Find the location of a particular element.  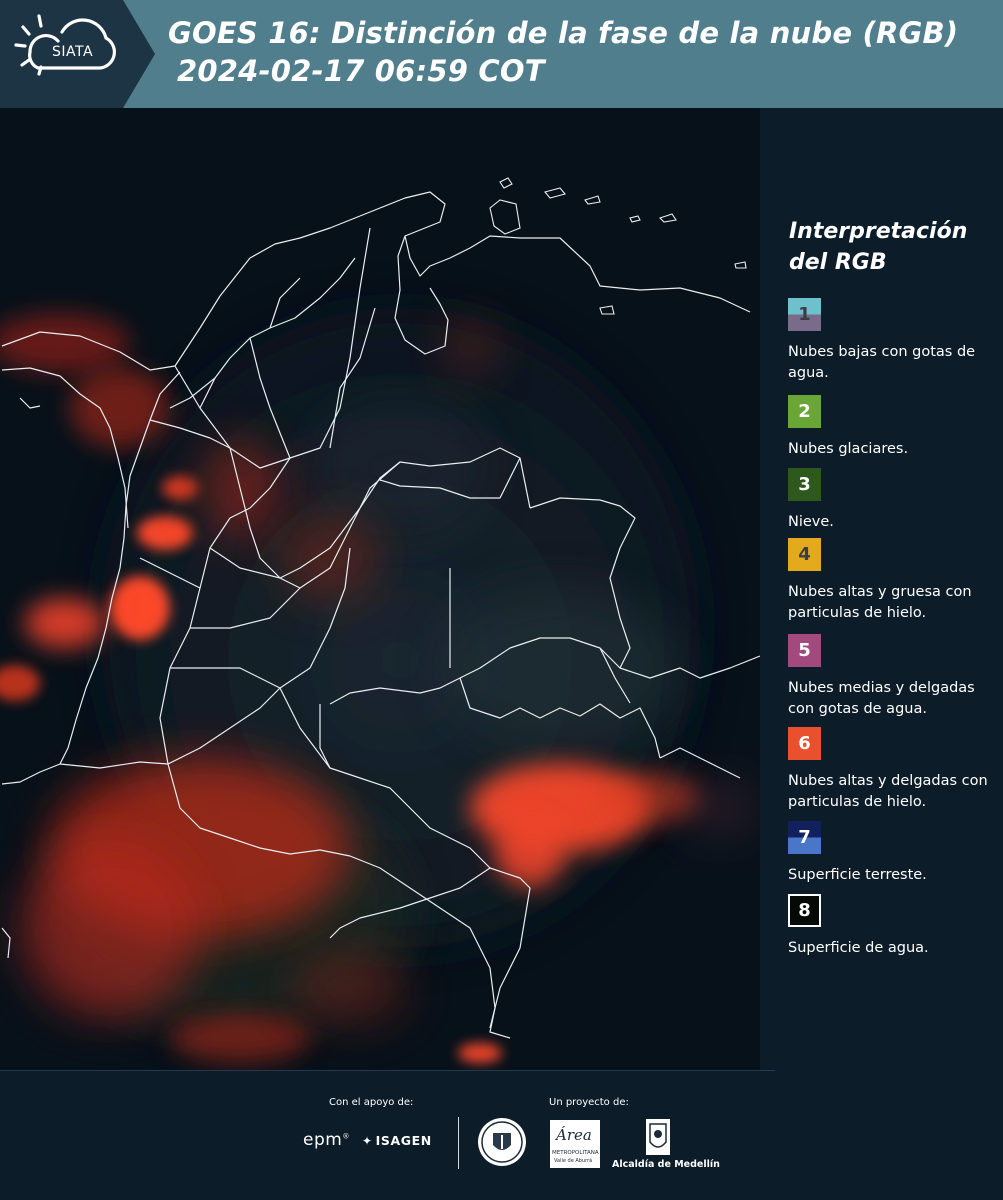

area-logo-sub2: Valle de Aburrá is located at coordinates (573, 1161).